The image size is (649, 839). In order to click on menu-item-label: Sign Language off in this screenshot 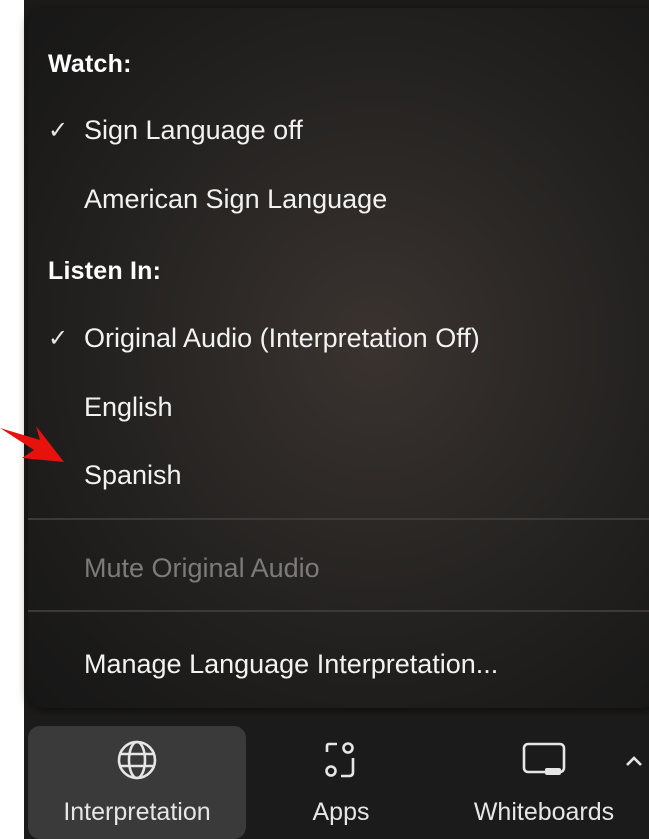, I will do `click(193, 129)`.